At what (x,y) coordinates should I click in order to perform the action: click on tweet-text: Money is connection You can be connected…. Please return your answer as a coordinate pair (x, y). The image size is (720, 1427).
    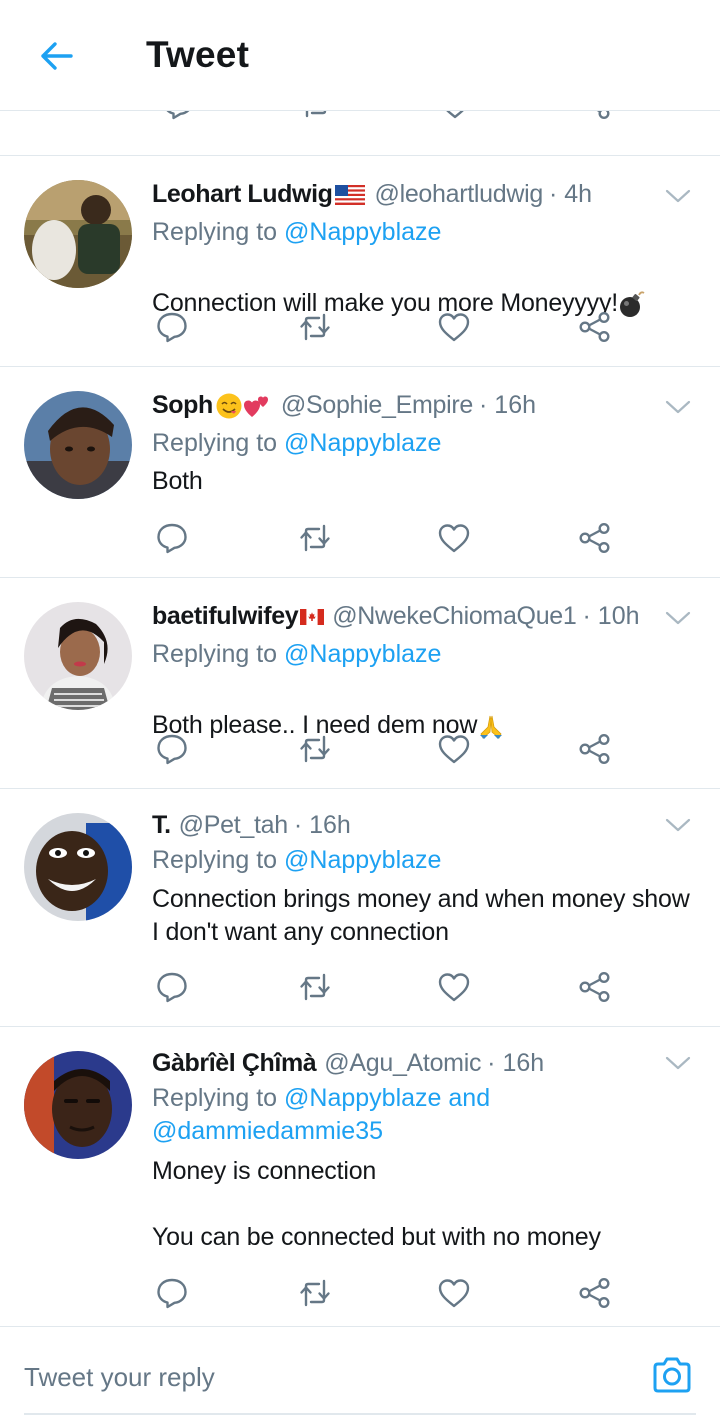
    Looking at the image, I should click on (376, 1204).